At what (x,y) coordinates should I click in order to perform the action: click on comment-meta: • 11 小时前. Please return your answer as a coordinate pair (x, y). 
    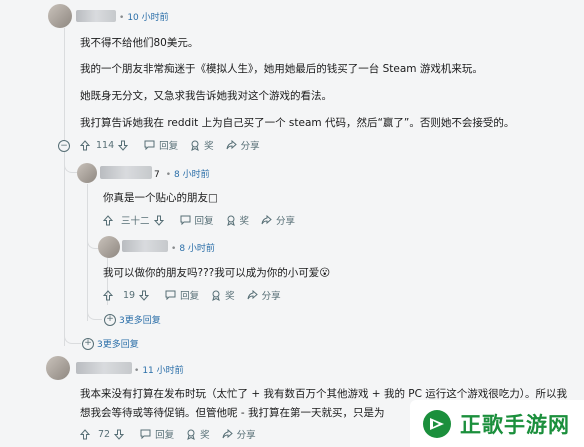
    Looking at the image, I should click on (159, 369).